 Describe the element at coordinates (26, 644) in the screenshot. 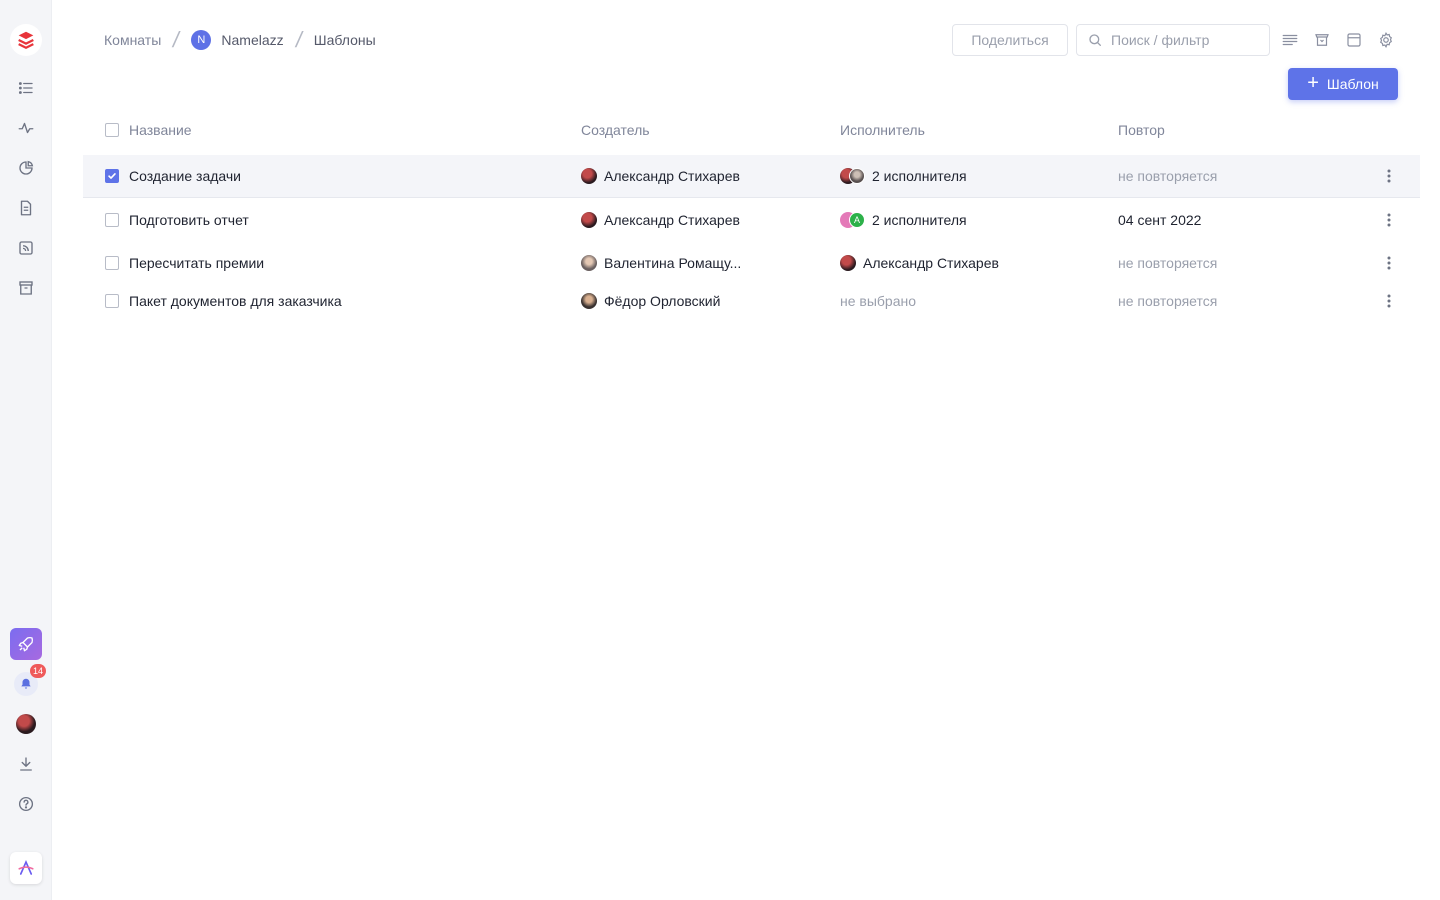

I see `rocket-icon` at that location.